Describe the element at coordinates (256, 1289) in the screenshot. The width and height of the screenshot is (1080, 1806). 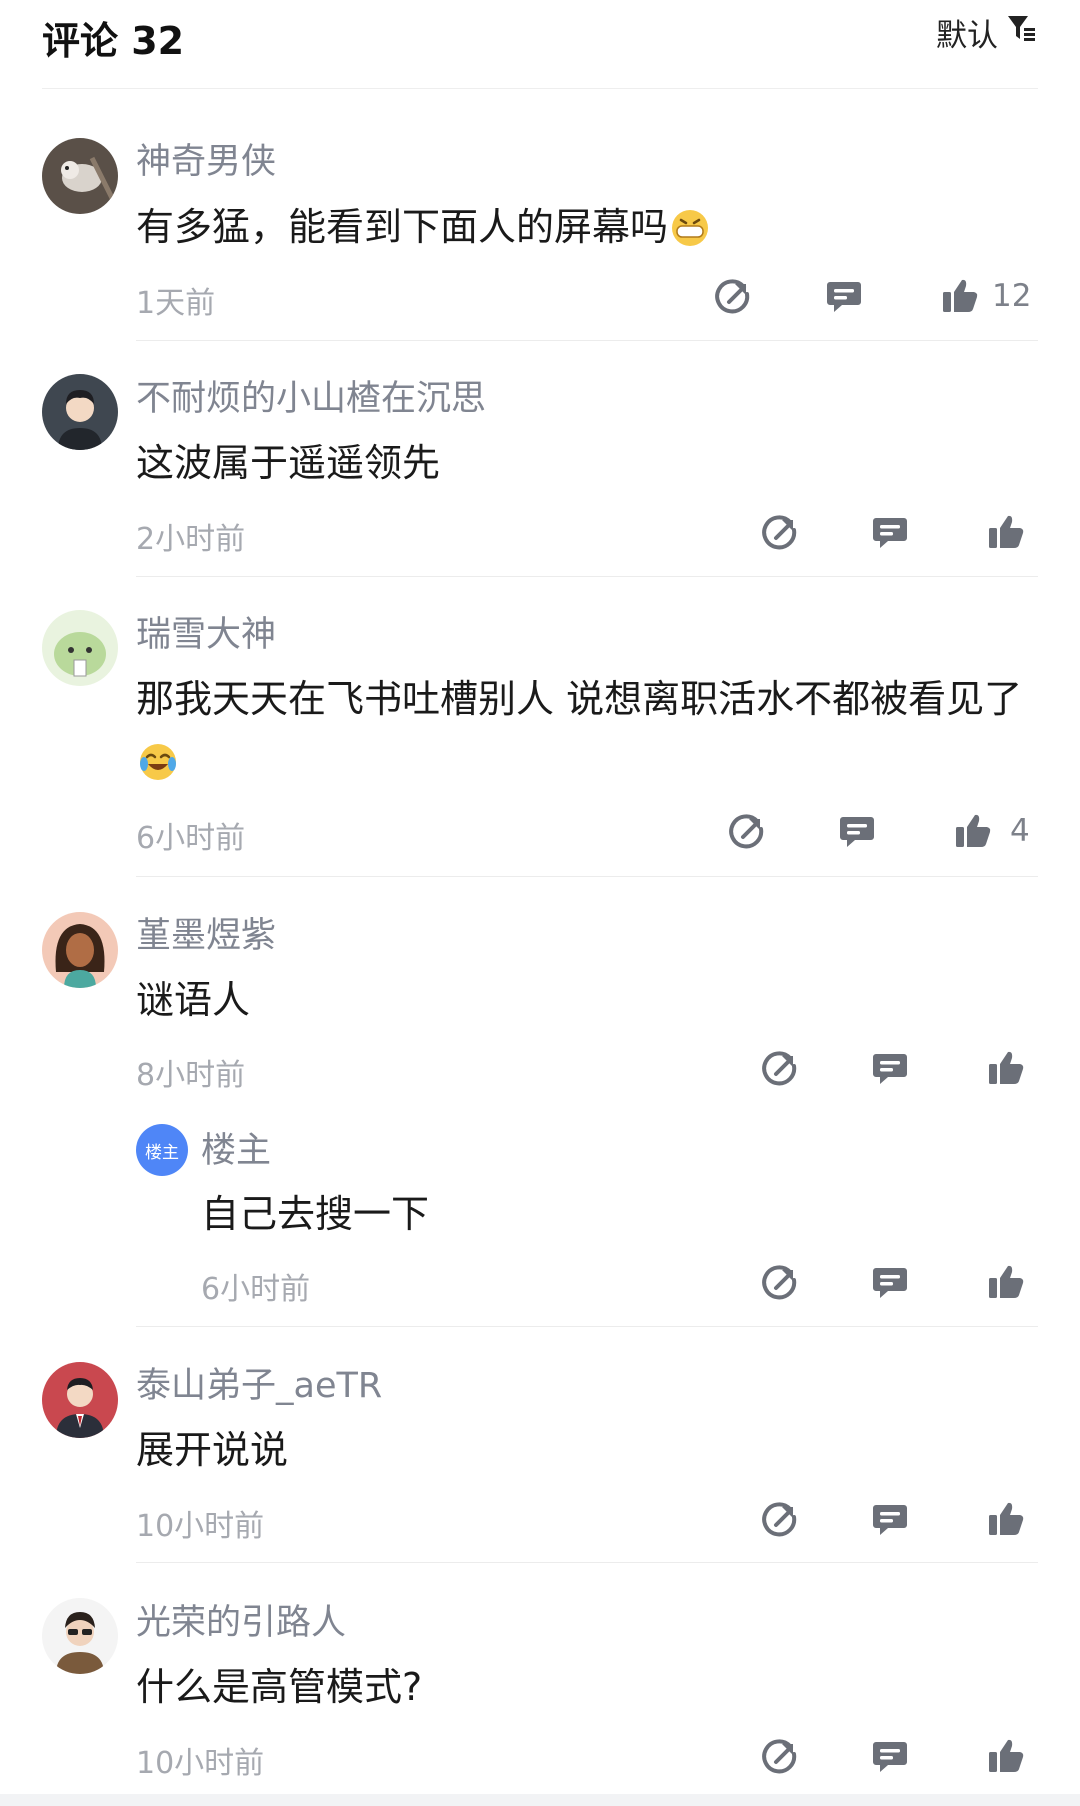
I see `reply-time: 6小时前` at that location.